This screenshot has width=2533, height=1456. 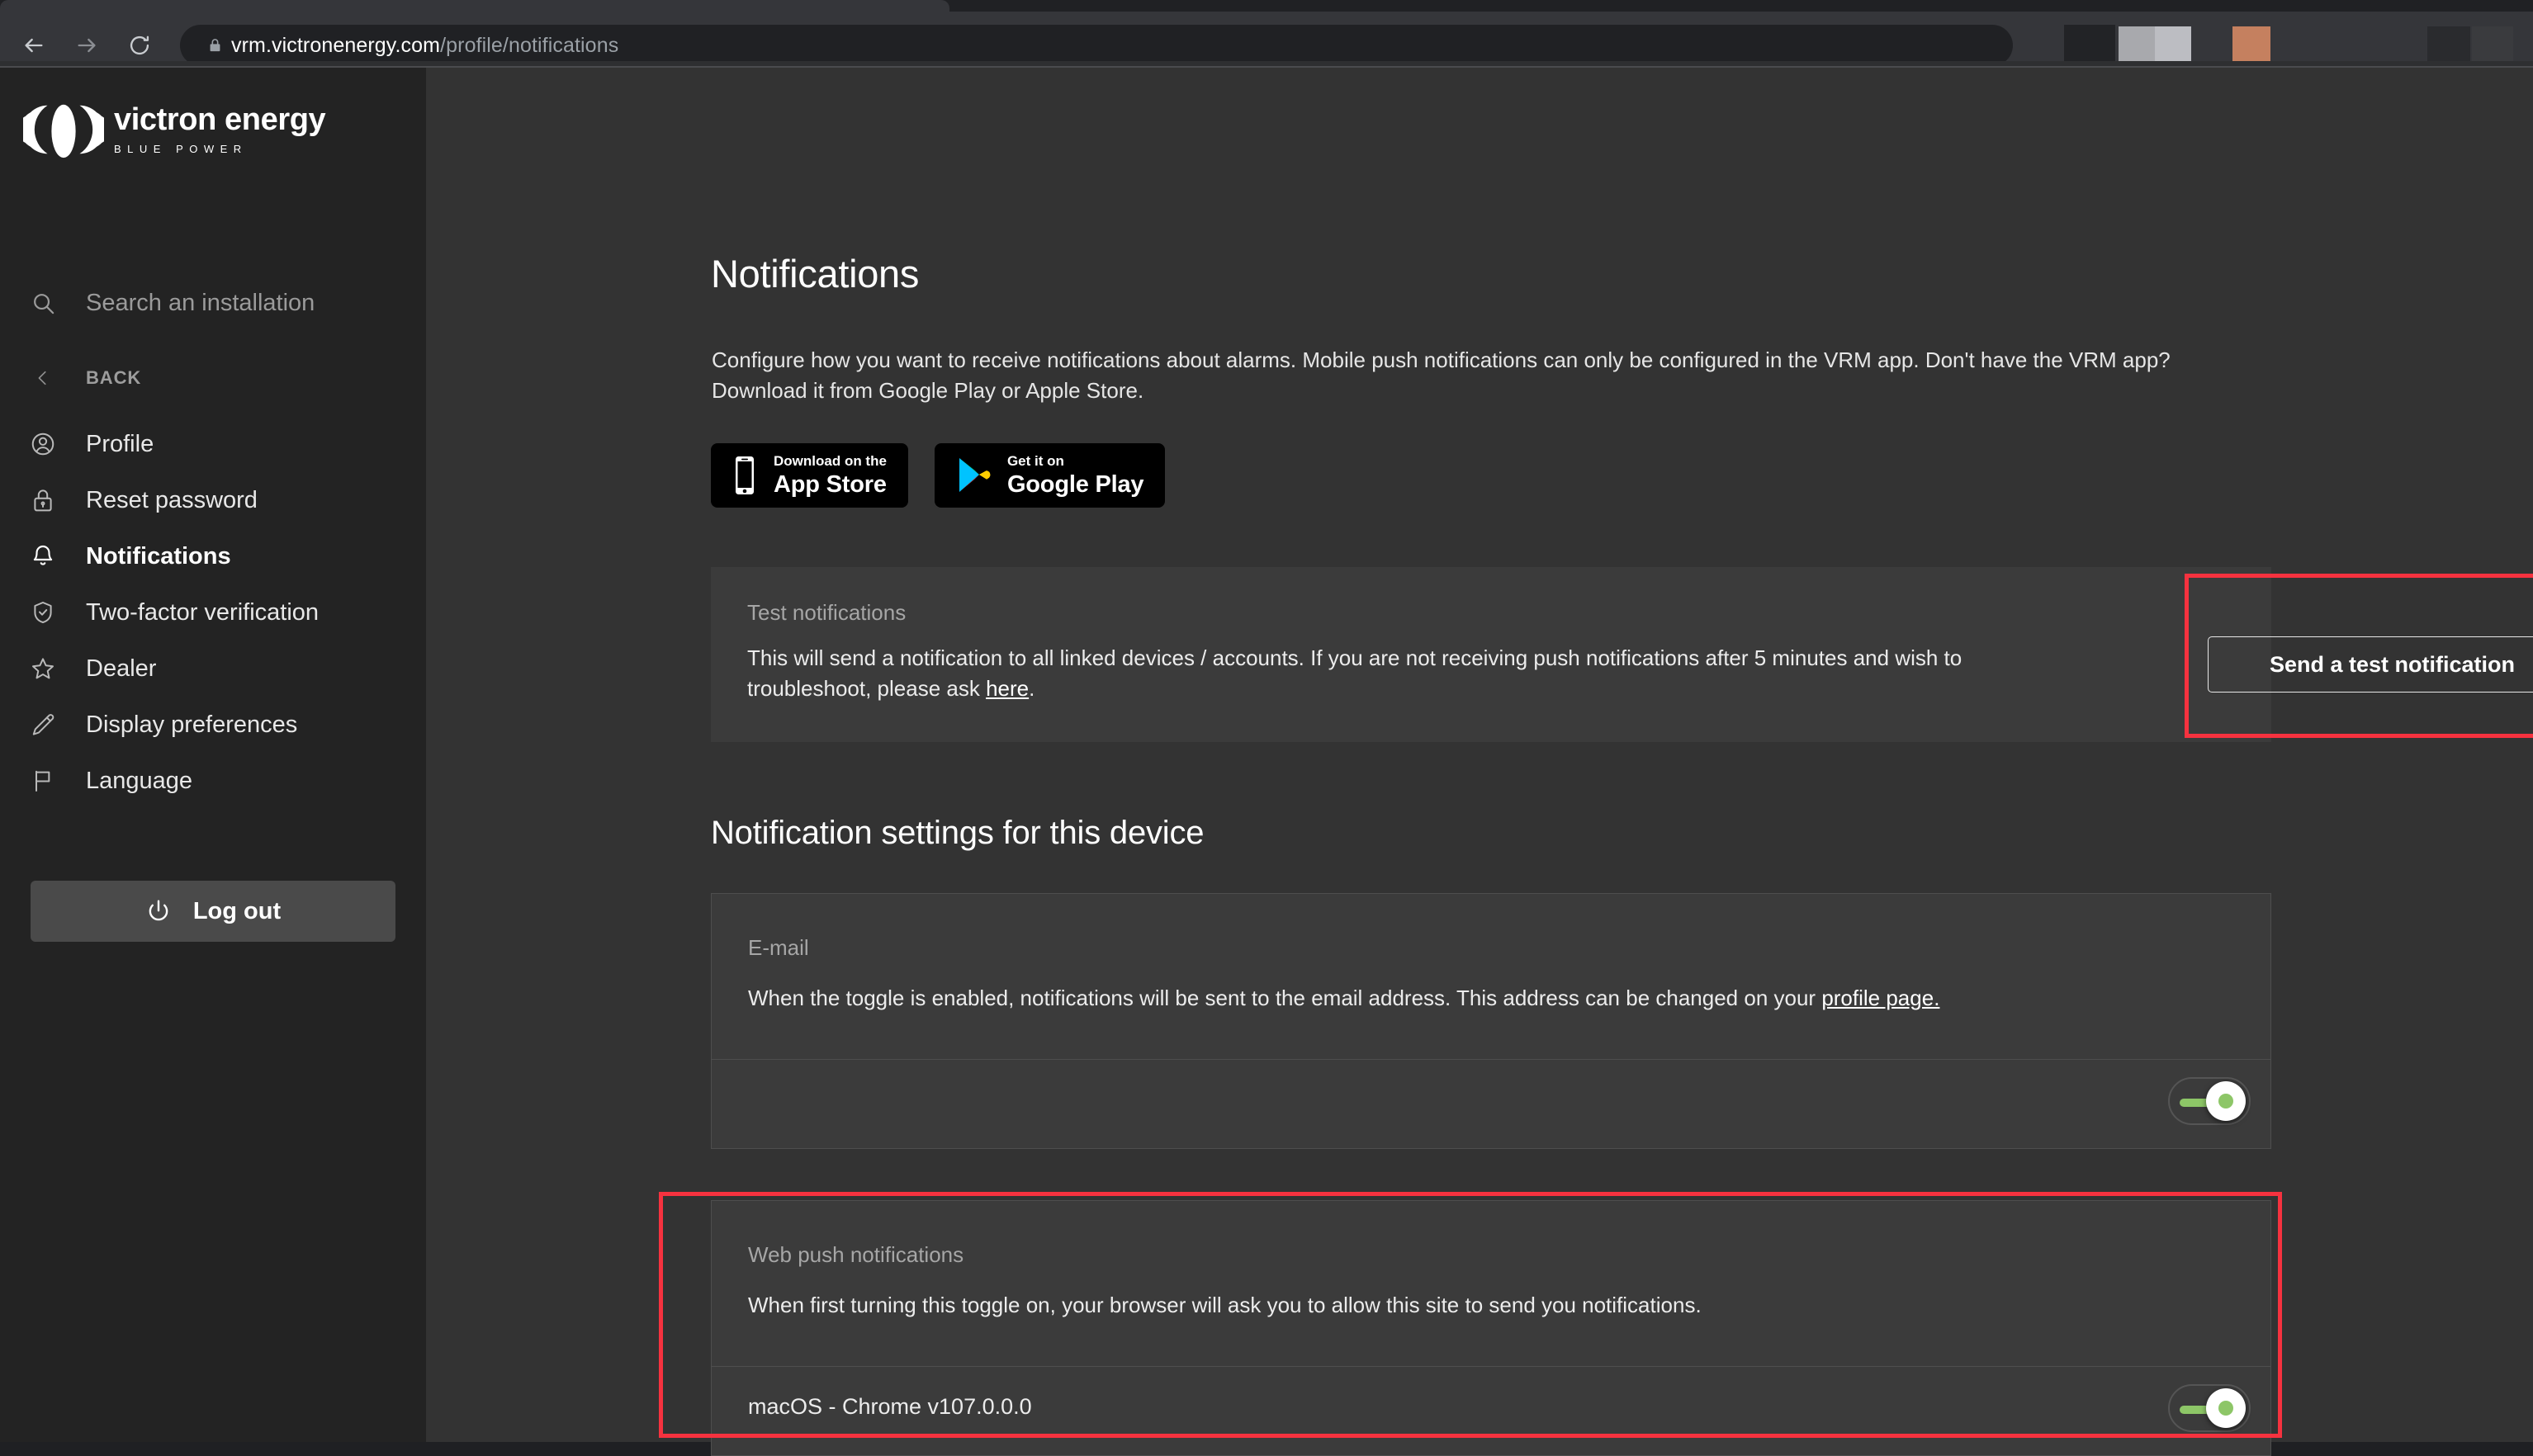 What do you see at coordinates (975, 475) in the screenshot?
I see `google-play-icon` at bounding box center [975, 475].